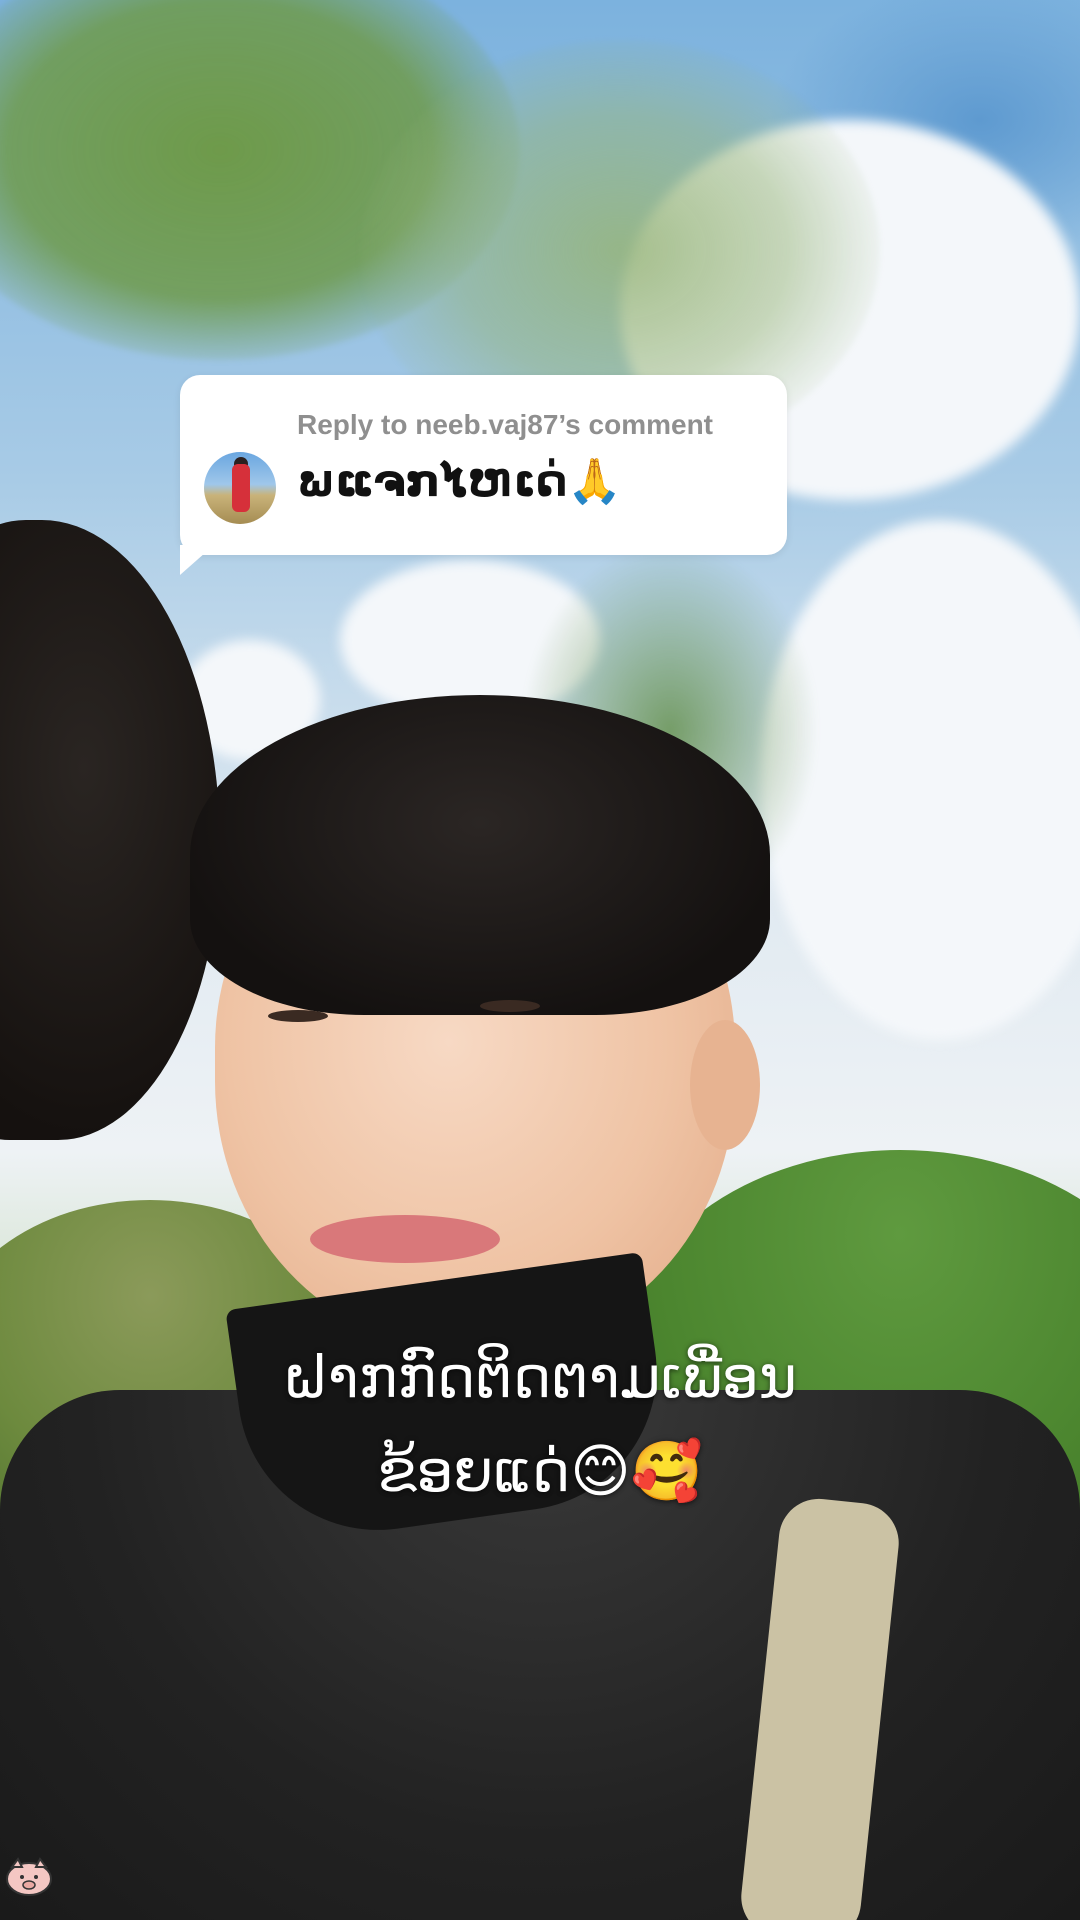 The image size is (1080, 1920). I want to click on ear, so click(725, 1085).